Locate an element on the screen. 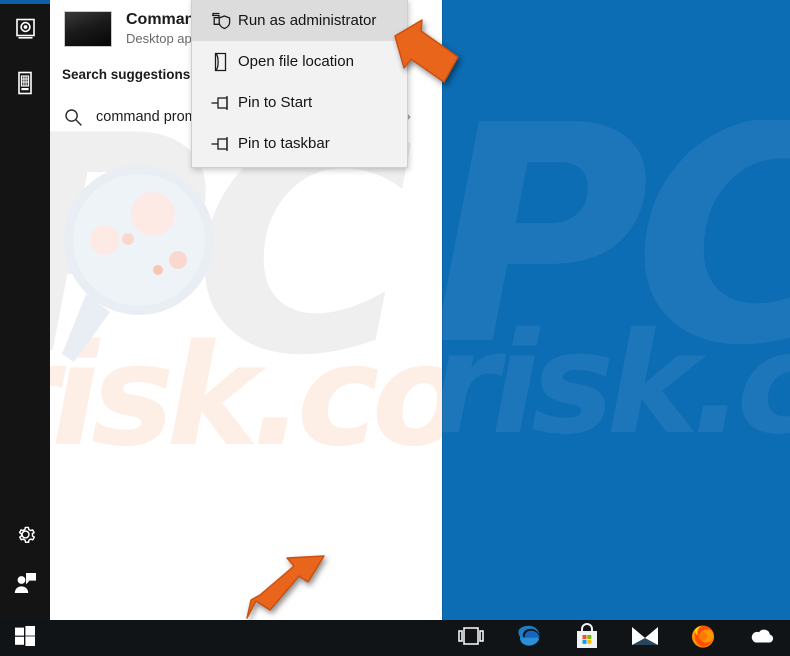 Image resolution: width=790 pixels, height=656 pixels. edge-icon is located at coordinates (529, 638).